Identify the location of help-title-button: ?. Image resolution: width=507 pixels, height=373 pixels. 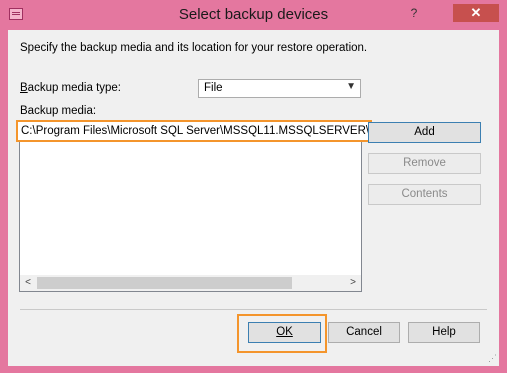
(414, 13).